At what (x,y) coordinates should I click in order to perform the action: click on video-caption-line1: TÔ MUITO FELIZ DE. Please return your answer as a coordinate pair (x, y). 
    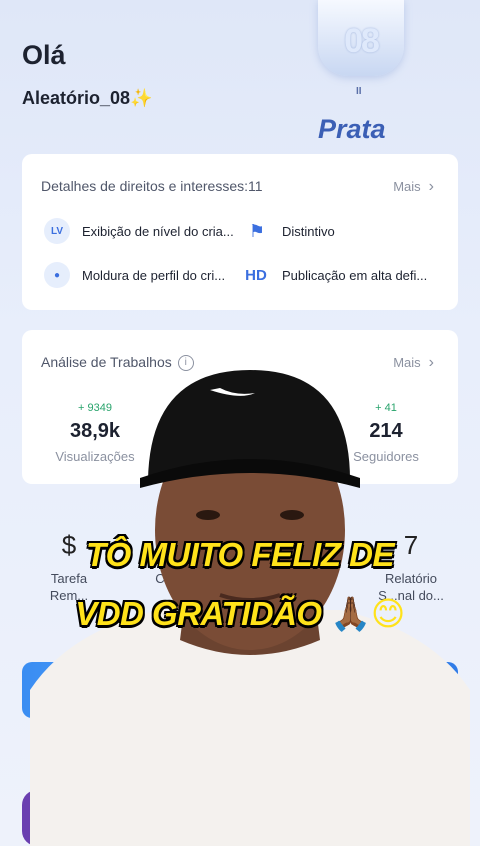
    Looking at the image, I should click on (240, 554).